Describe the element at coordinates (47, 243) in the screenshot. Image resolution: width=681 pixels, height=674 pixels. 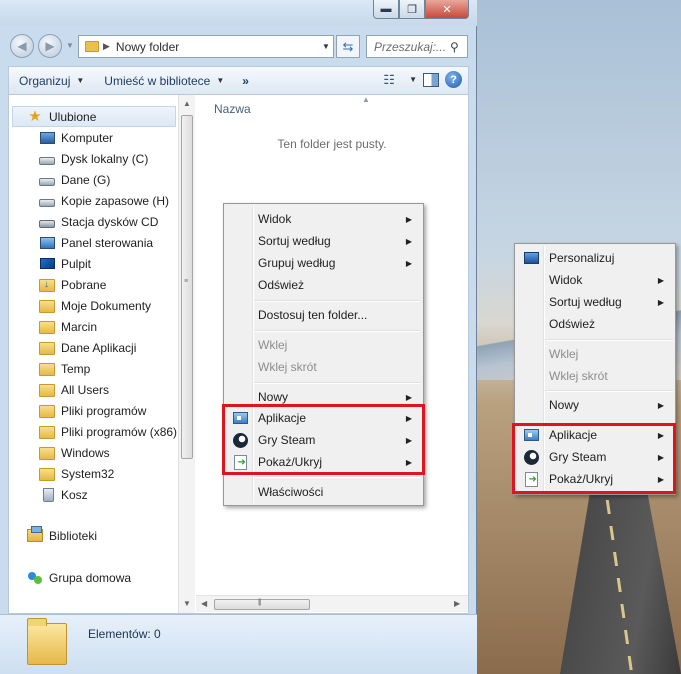
I see `control-panel-icon` at that location.